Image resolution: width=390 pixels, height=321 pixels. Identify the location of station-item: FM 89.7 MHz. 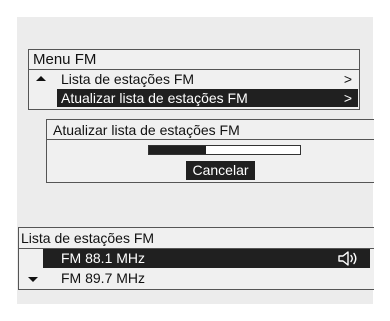
(196, 278).